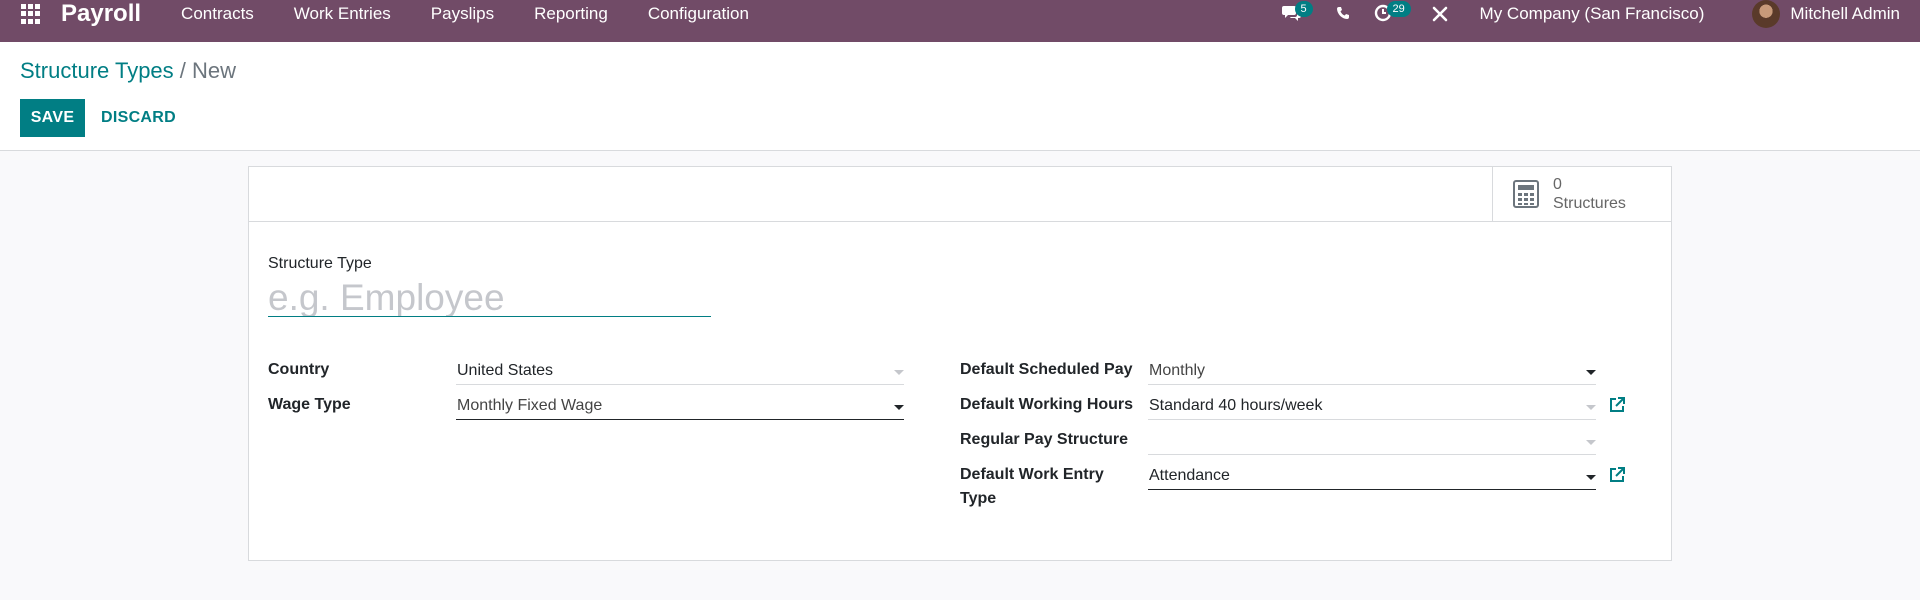 This screenshot has width=1920, height=600. I want to click on messaging-icon: 5, so click(1297, 14).